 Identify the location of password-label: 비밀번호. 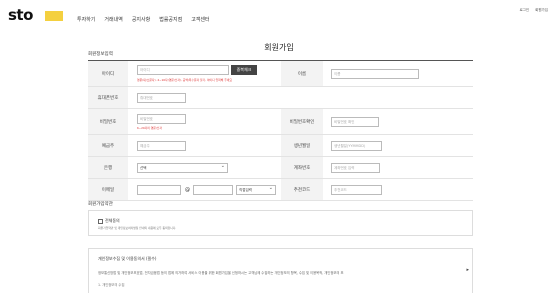
(108, 121).